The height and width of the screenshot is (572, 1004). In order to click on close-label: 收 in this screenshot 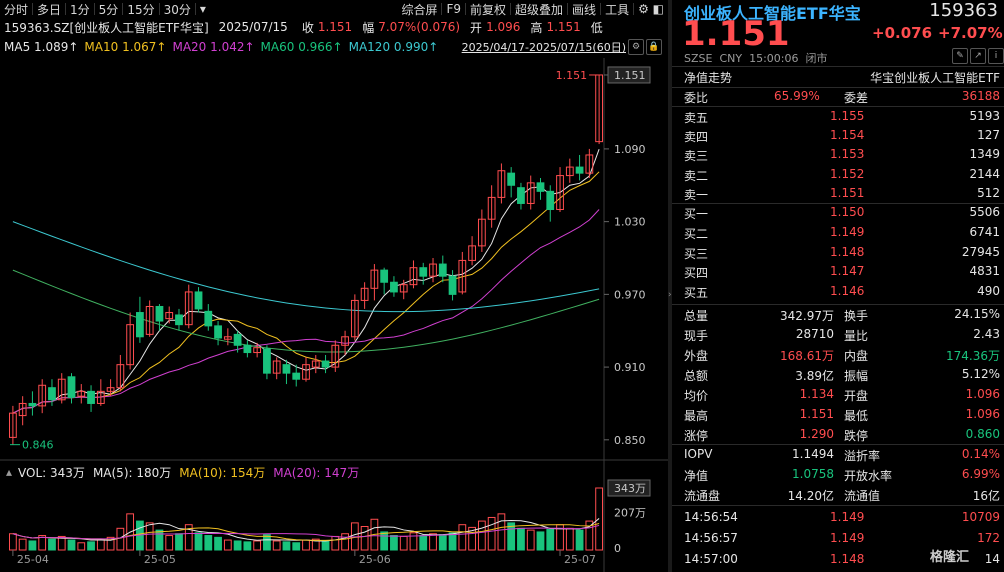, I will do `click(307, 27)`.